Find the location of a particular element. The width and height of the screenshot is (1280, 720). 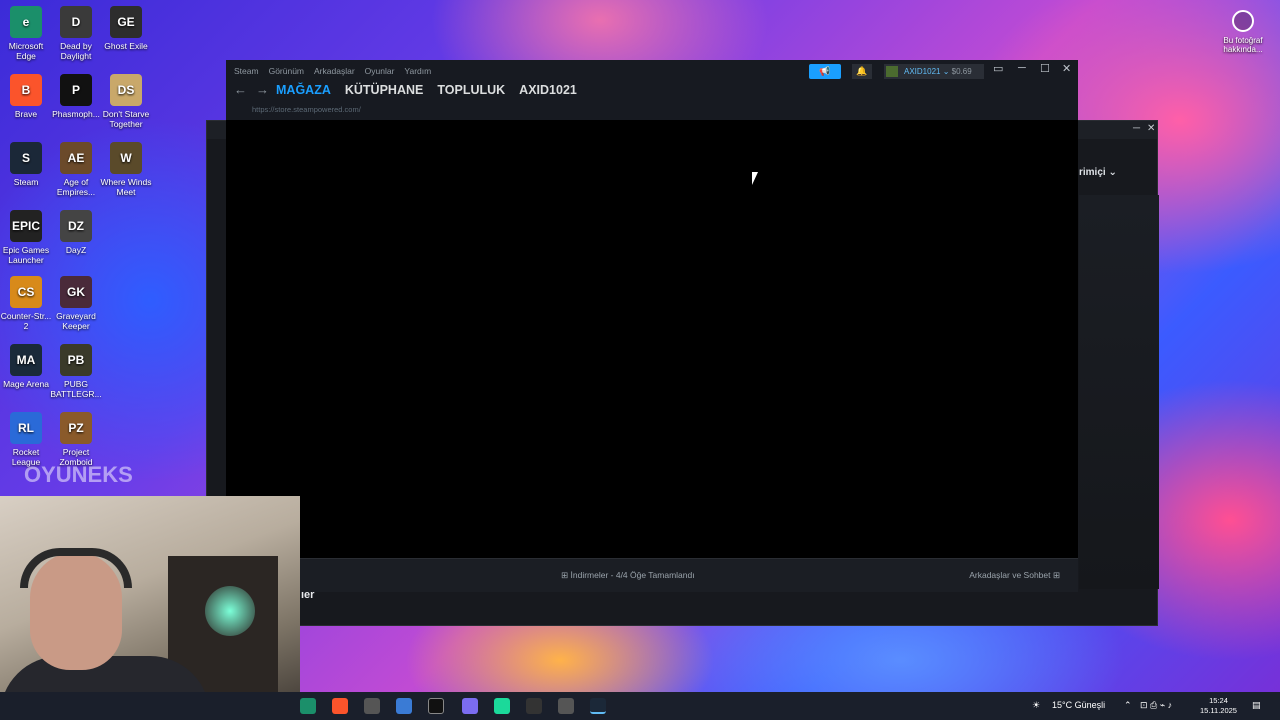

desktop-app-icon: e is located at coordinates (26, 22).